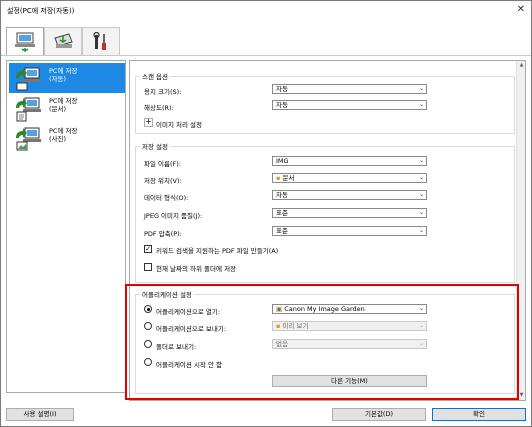  I want to click on computer-scan-icon, so click(25, 42).